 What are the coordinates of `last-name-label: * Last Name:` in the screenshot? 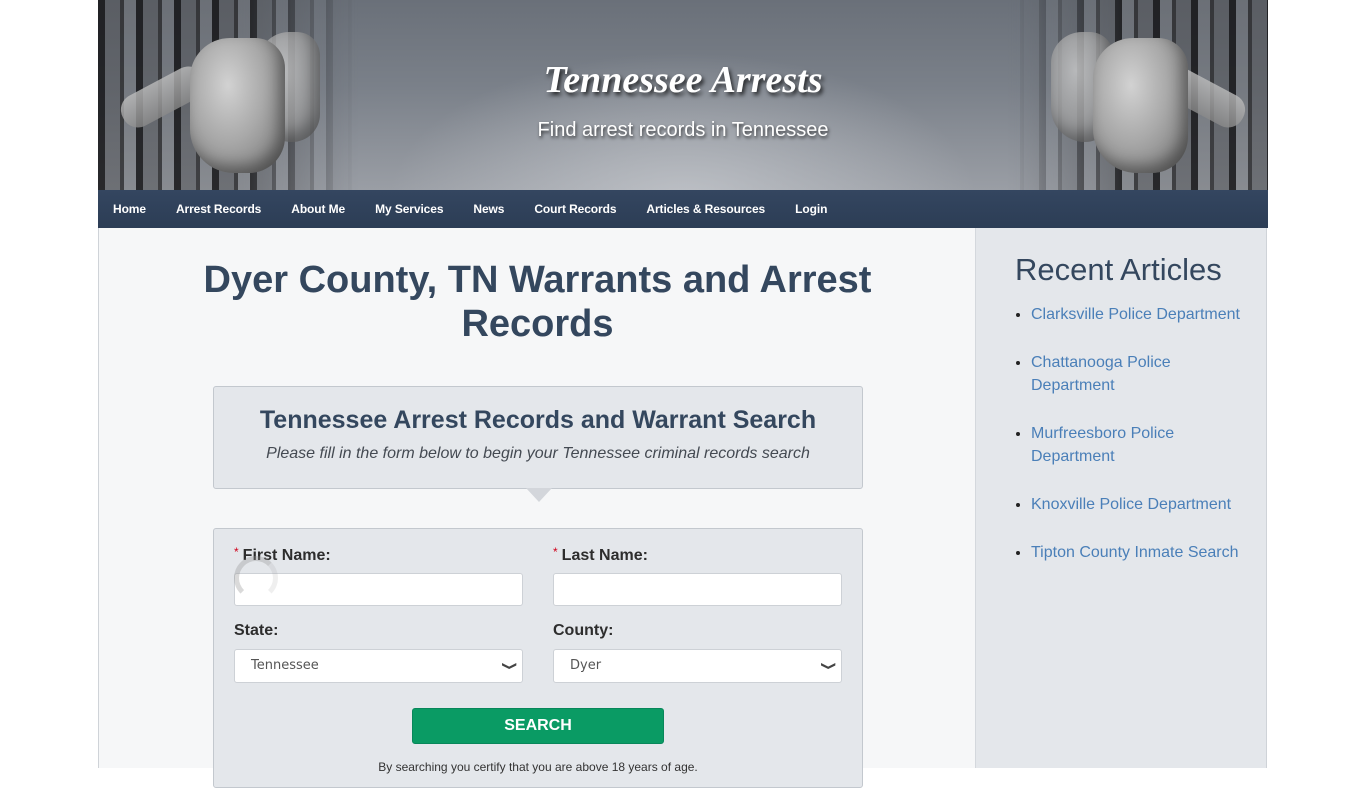 It's located at (600, 555).